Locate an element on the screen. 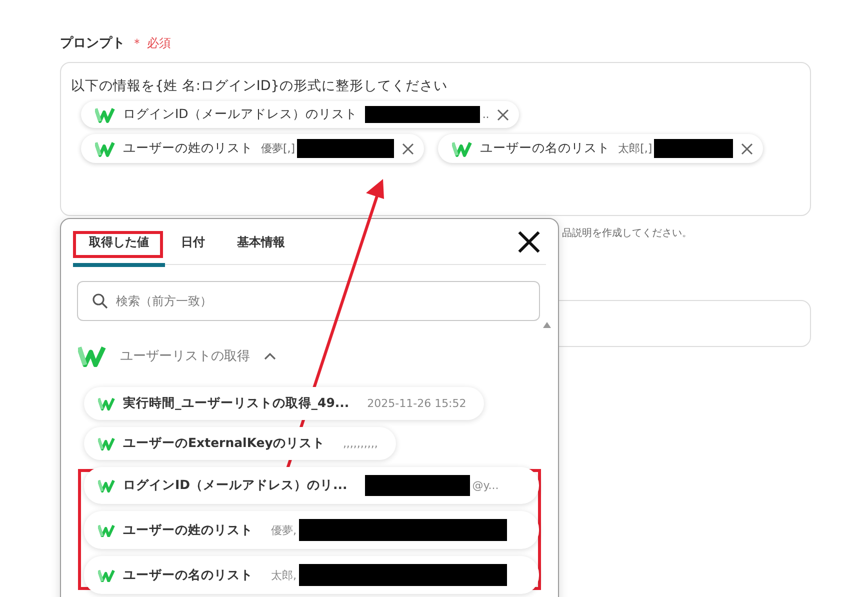 The width and height of the screenshot is (861, 597). variable-chip: ログインID（メールアドレス）のリスト .. is located at coordinates (300, 114).